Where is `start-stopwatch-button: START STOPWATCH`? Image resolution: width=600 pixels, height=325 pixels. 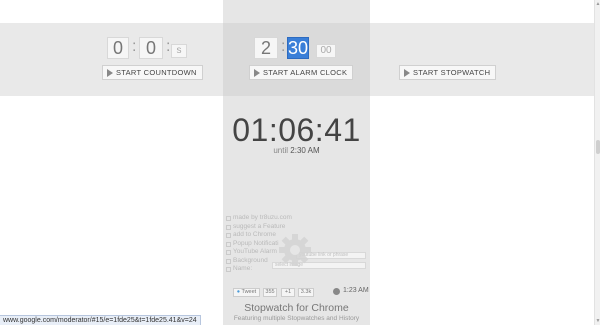
start-stopwatch-button: START STOPWATCH is located at coordinates (448, 72).